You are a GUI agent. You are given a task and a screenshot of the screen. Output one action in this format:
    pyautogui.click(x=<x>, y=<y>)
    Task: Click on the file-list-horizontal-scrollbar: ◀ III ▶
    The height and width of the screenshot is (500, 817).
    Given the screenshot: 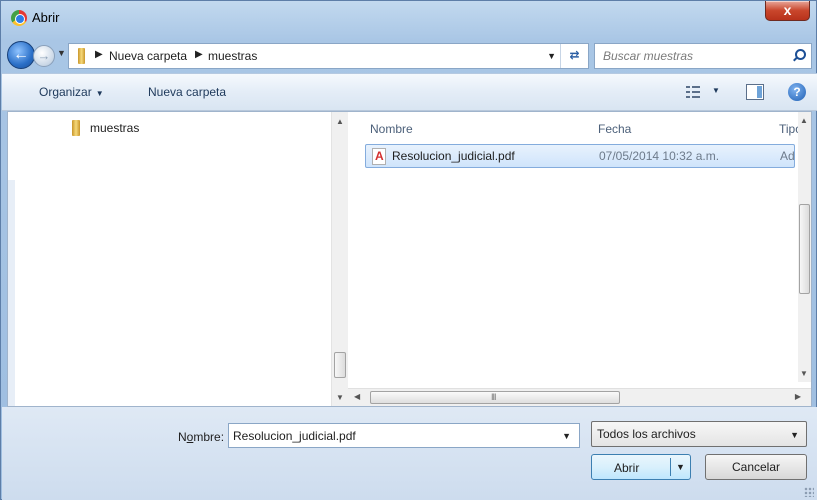 What is the action you would take?
    pyautogui.click(x=579, y=397)
    